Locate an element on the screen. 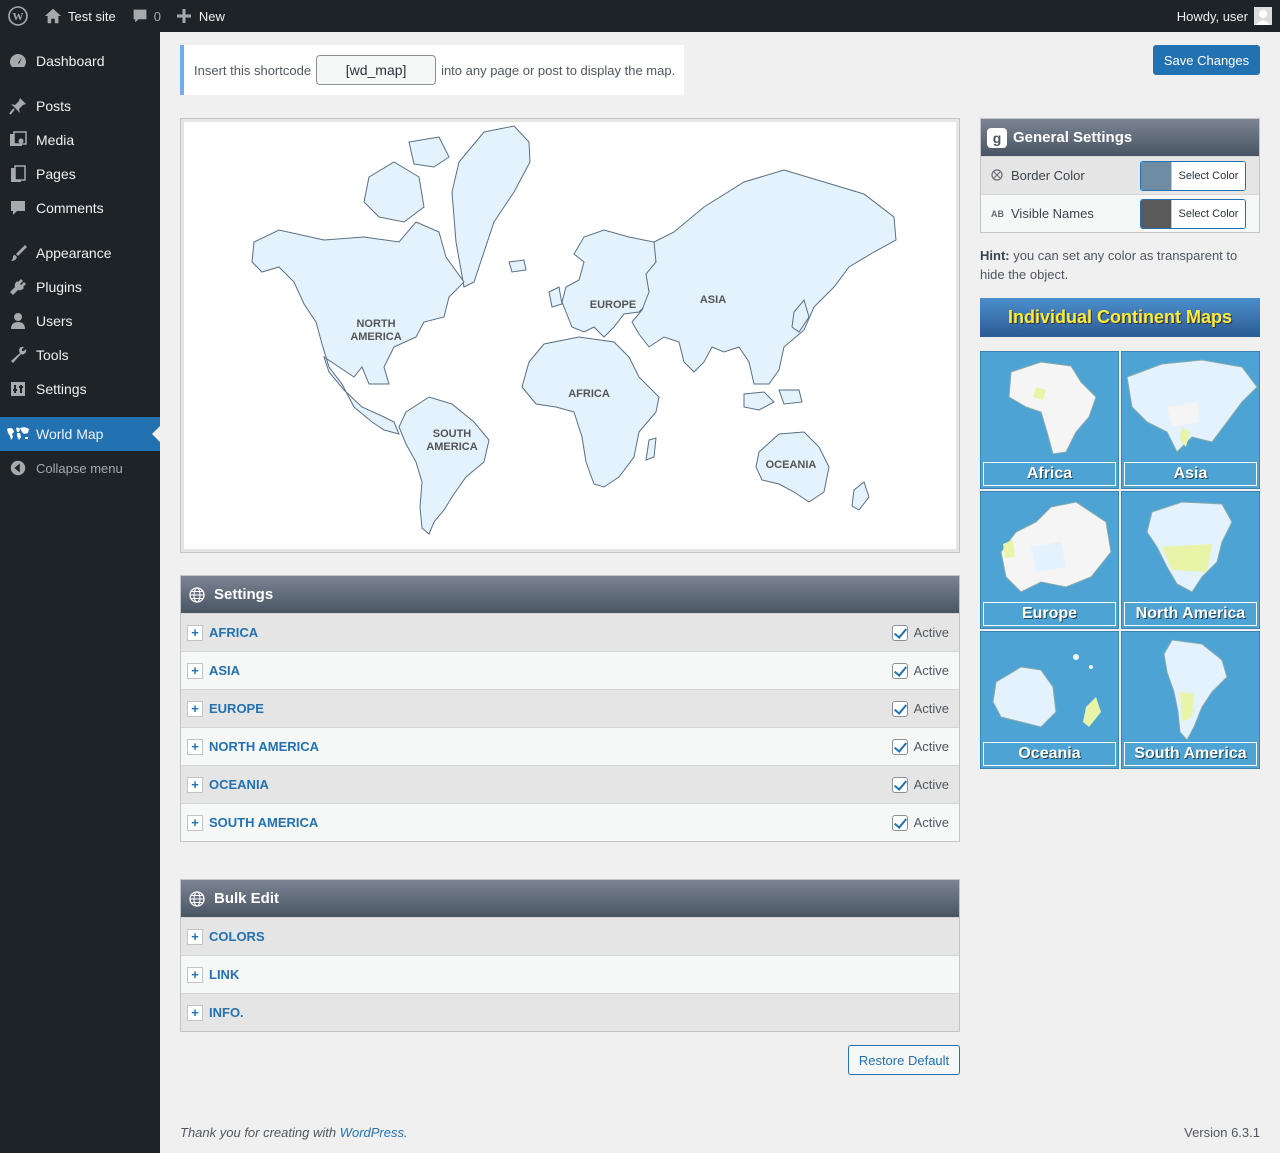  bulk-edit-panel: Bulk Edit + COLORS + LINK + INFO. is located at coordinates (570, 955).